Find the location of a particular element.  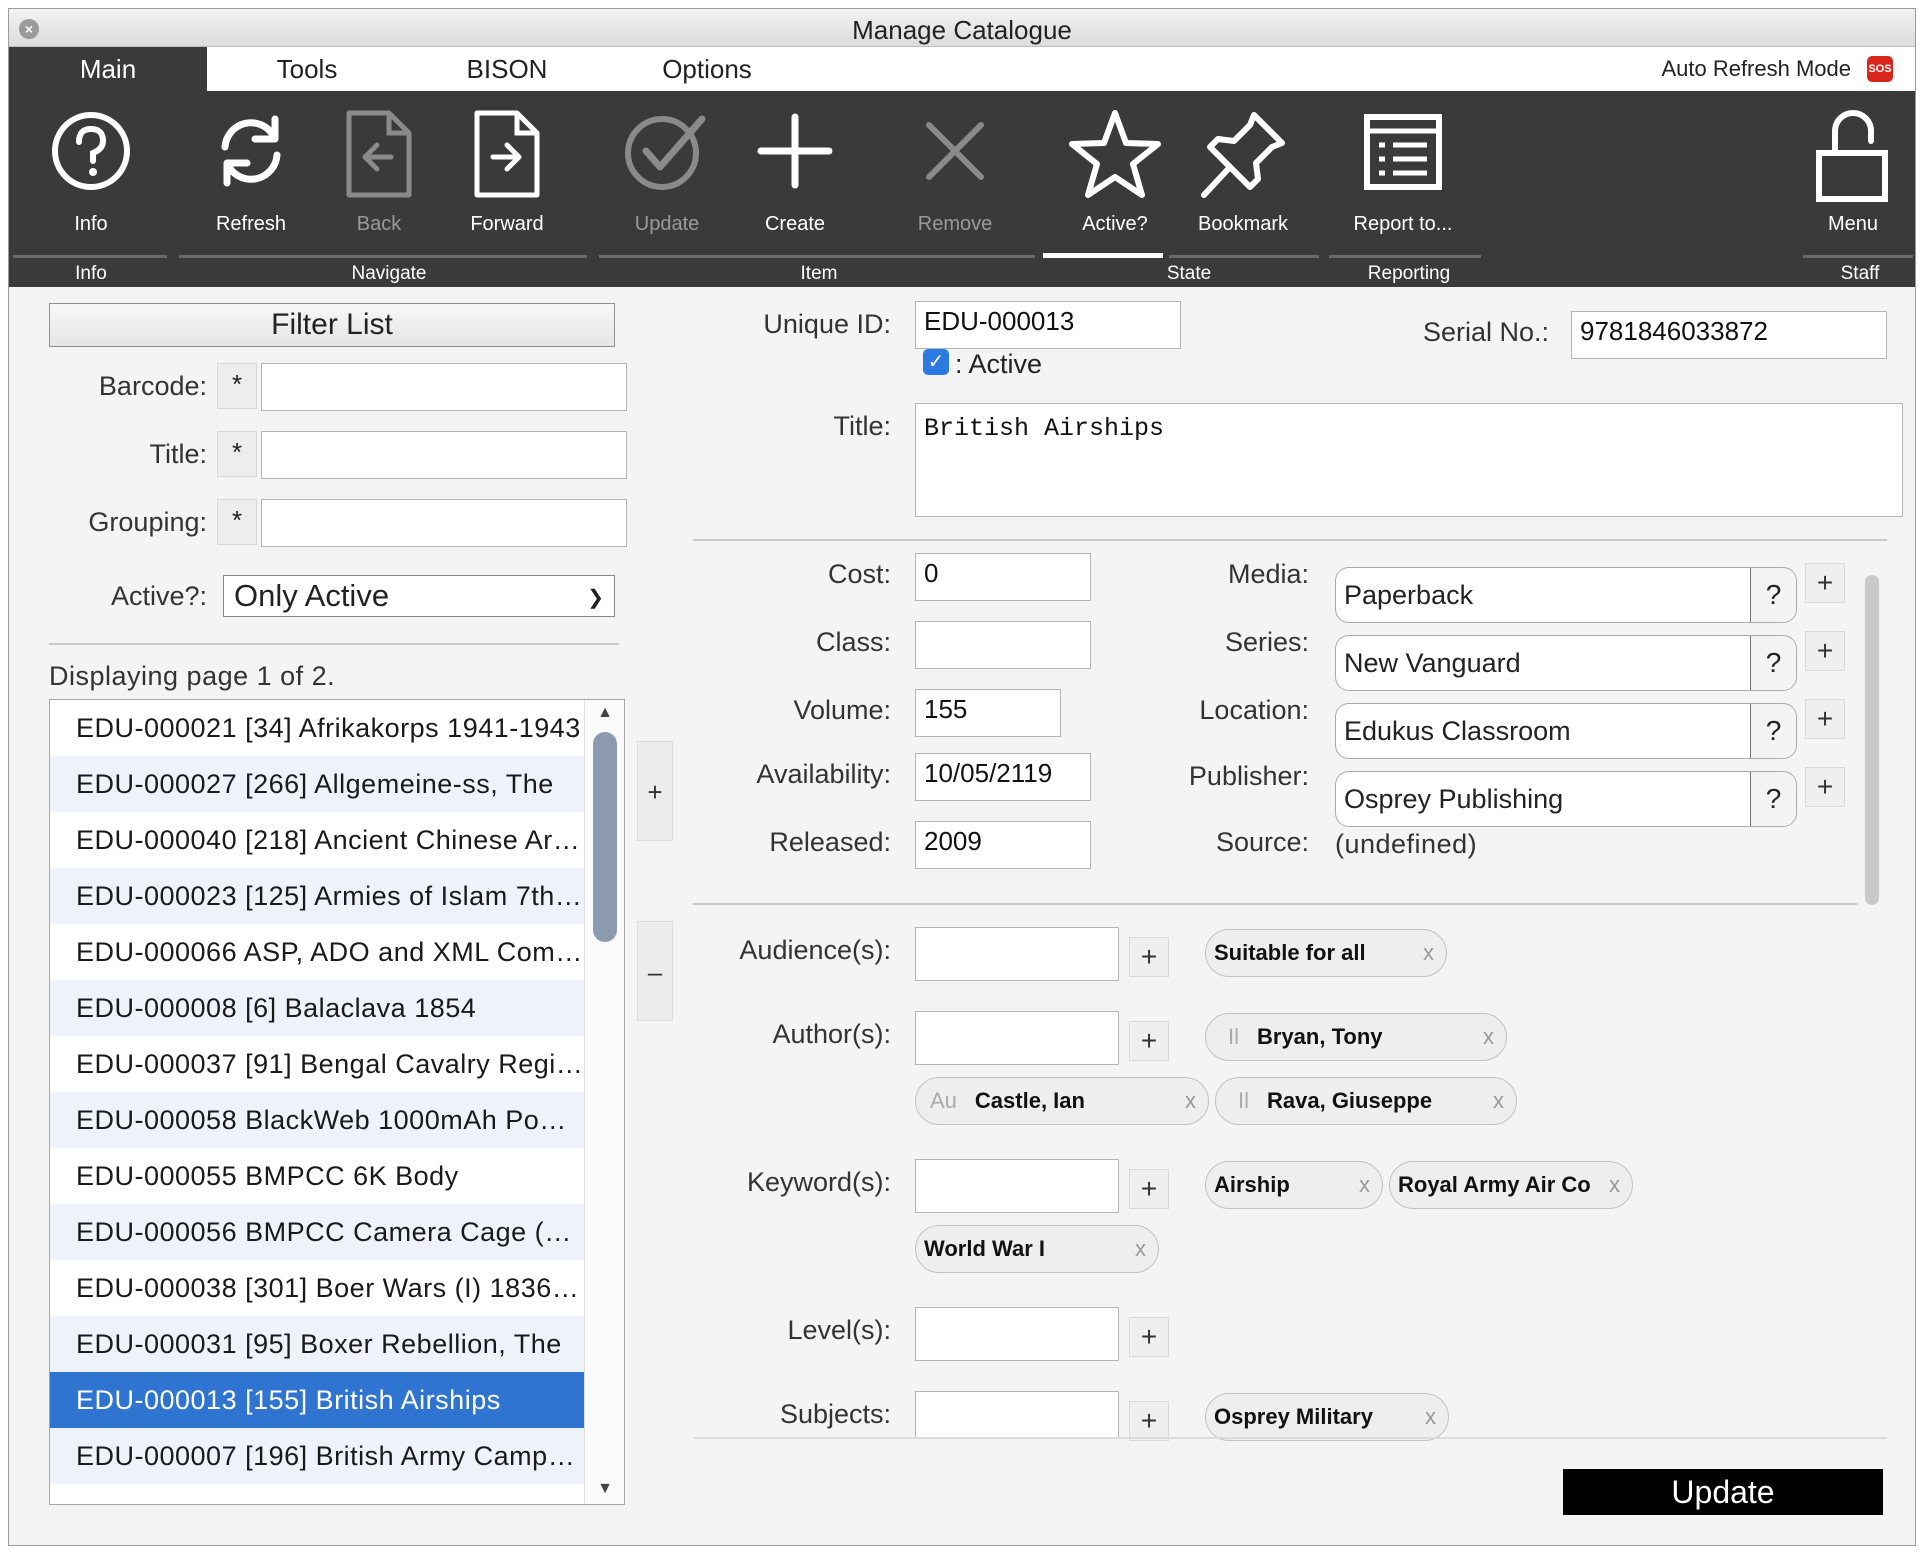

list-item-selected: EDU-000013 [155] British Airships is located at coordinates (317, 1400).